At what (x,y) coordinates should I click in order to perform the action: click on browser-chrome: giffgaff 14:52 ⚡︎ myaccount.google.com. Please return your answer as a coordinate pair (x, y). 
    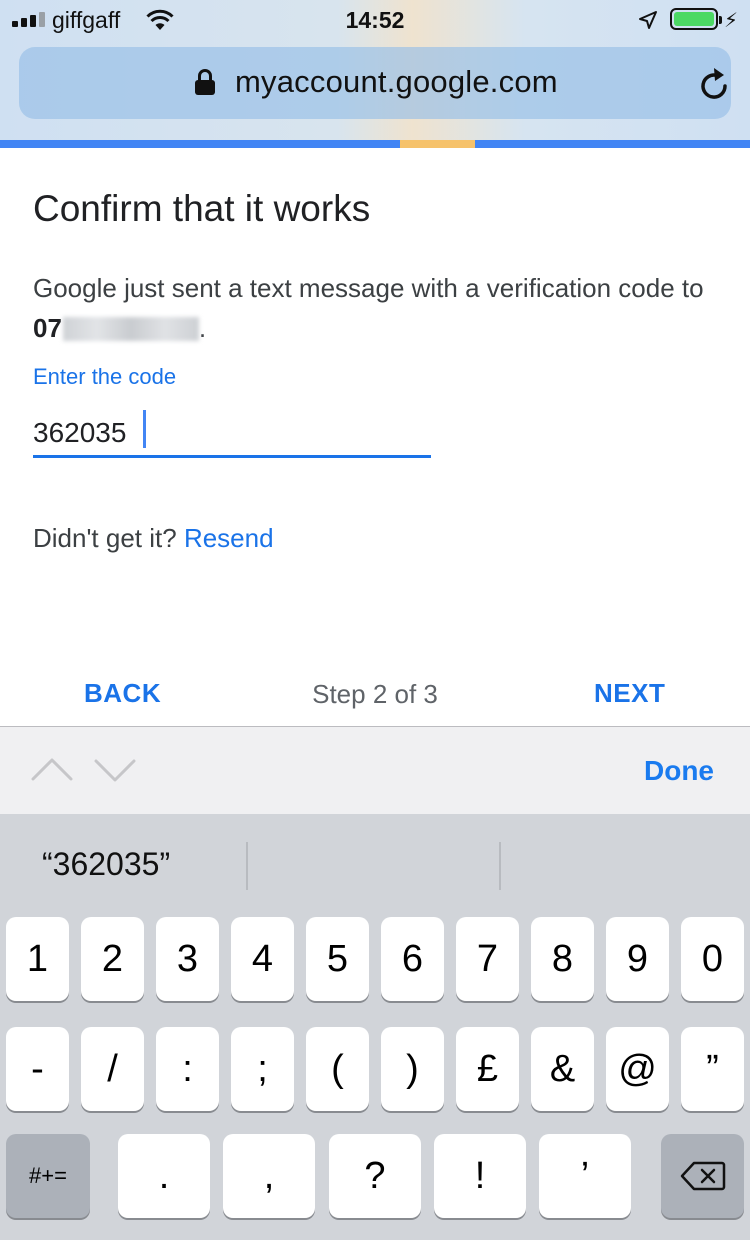
    Looking at the image, I should click on (375, 70).